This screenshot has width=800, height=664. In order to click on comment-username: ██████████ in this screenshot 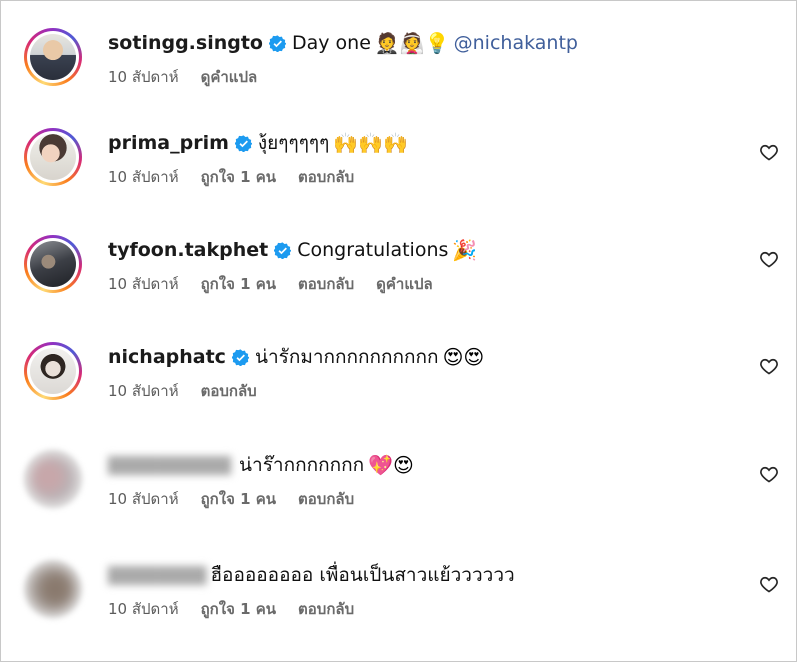, I will do `click(169, 465)`.